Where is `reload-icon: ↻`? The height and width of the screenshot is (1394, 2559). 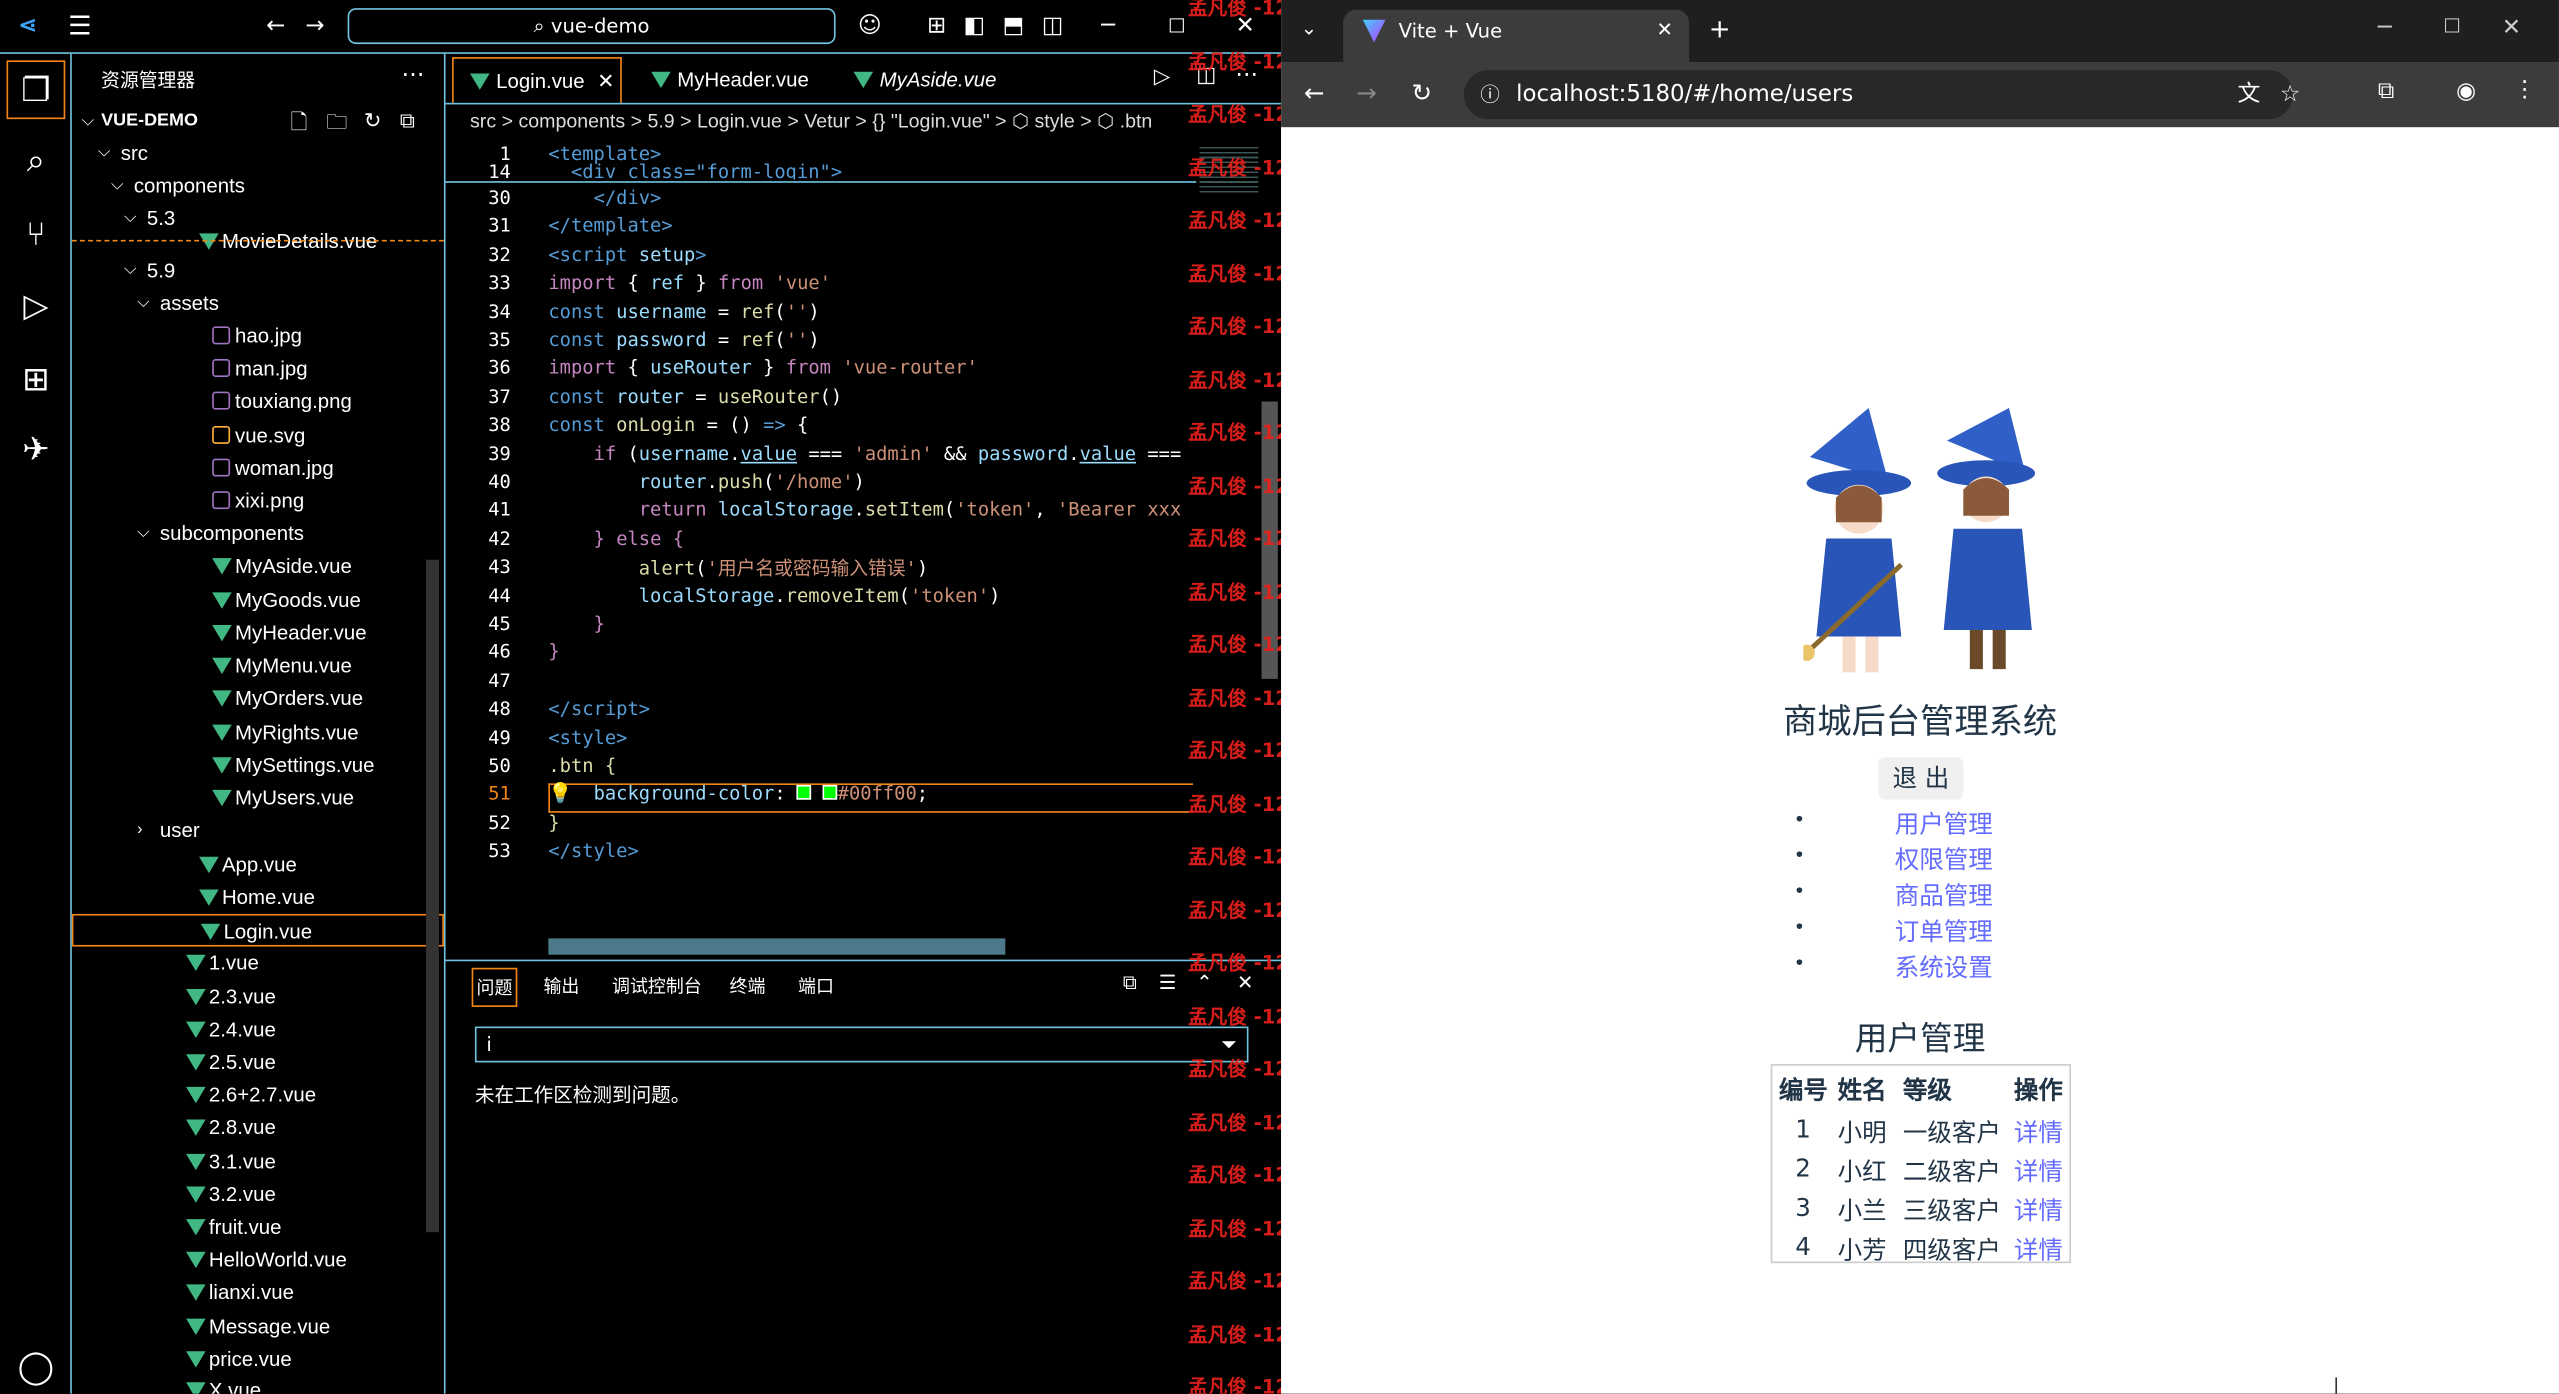 reload-icon: ↻ is located at coordinates (1422, 92).